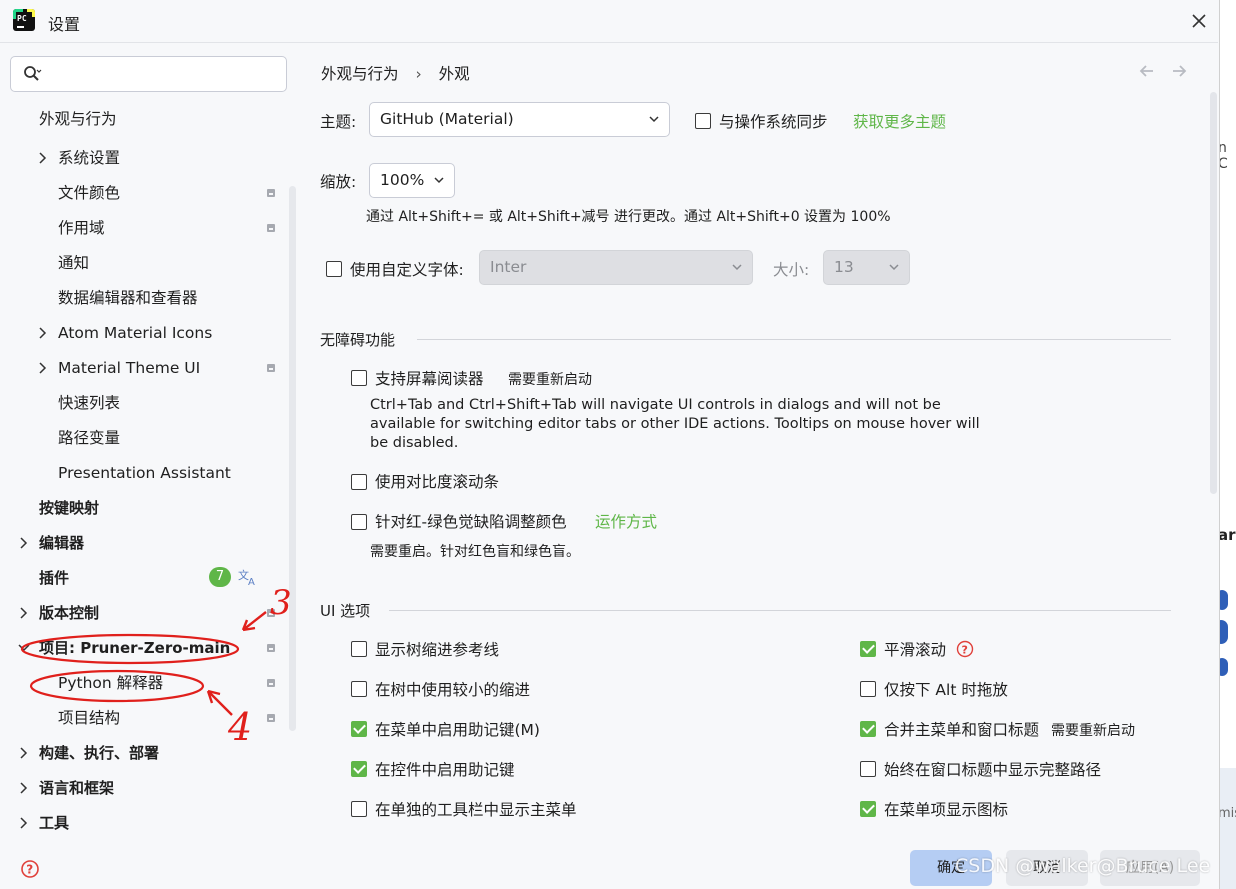 This screenshot has height=889, width=1236. Describe the element at coordinates (110, 683) in the screenshot. I see `sidebar-item-python-interpreter: Python 解释器` at that location.